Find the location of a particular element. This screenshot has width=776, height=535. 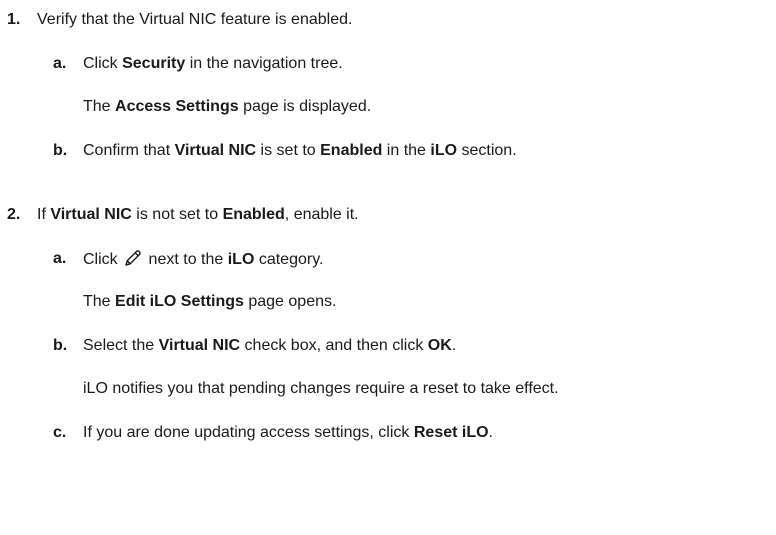

access-settings-term: Access Settings is located at coordinates (177, 106).